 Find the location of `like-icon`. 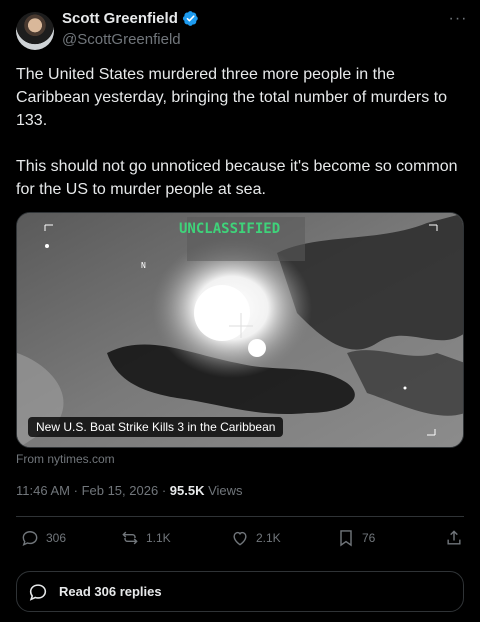

like-icon is located at coordinates (240, 538).